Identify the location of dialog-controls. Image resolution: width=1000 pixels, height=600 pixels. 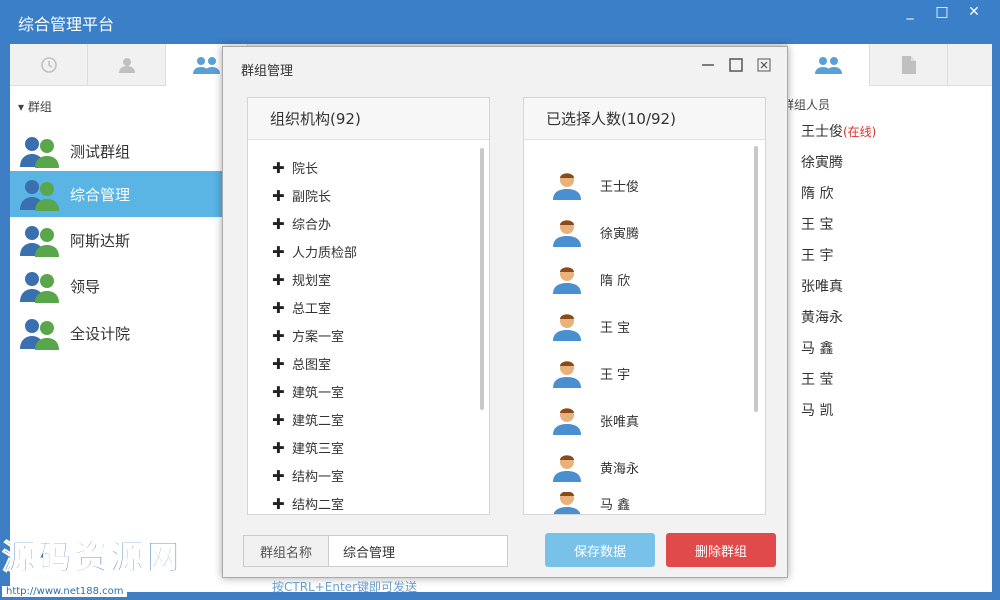
(736, 65).